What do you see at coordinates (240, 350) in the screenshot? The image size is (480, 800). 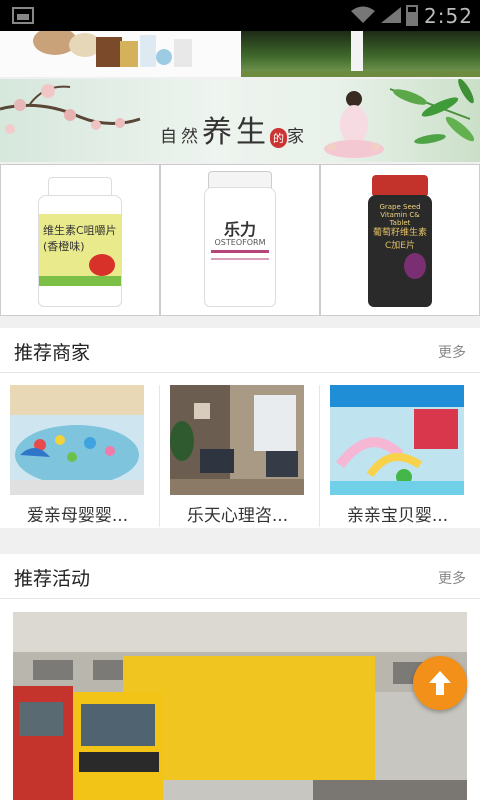 I see `section-header: 推荐商家 更多` at bounding box center [240, 350].